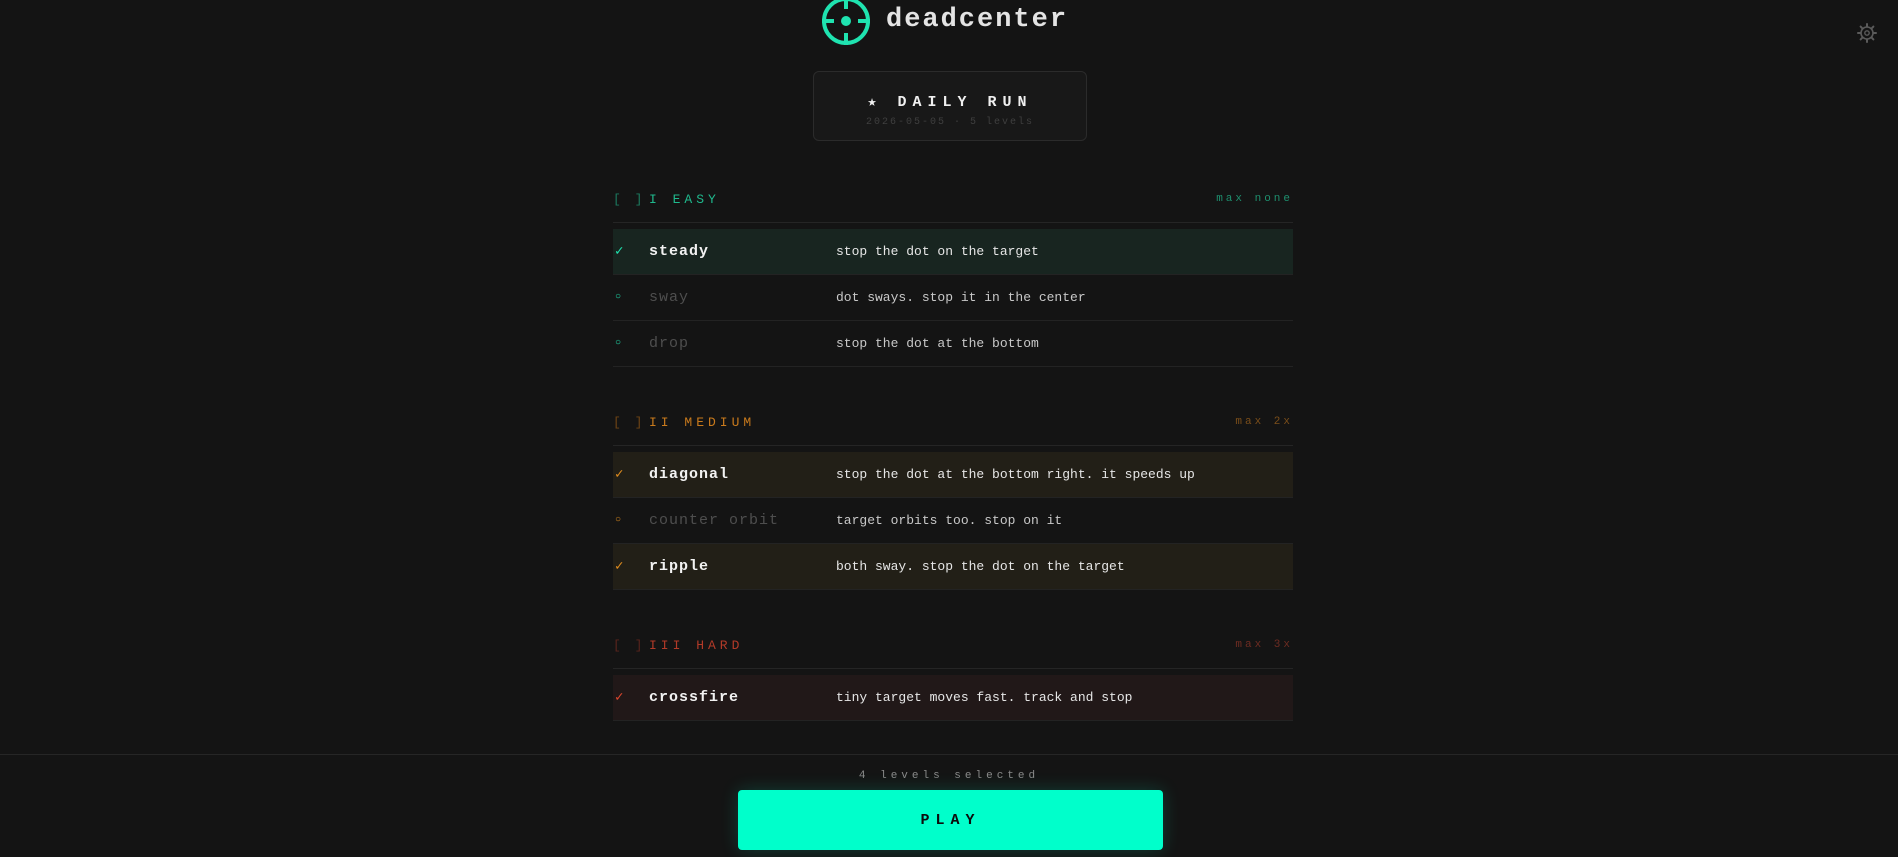  Describe the element at coordinates (950, 122) in the screenshot. I see `daily-run-subtitle: 2026-05-05 · 5 levels` at that location.